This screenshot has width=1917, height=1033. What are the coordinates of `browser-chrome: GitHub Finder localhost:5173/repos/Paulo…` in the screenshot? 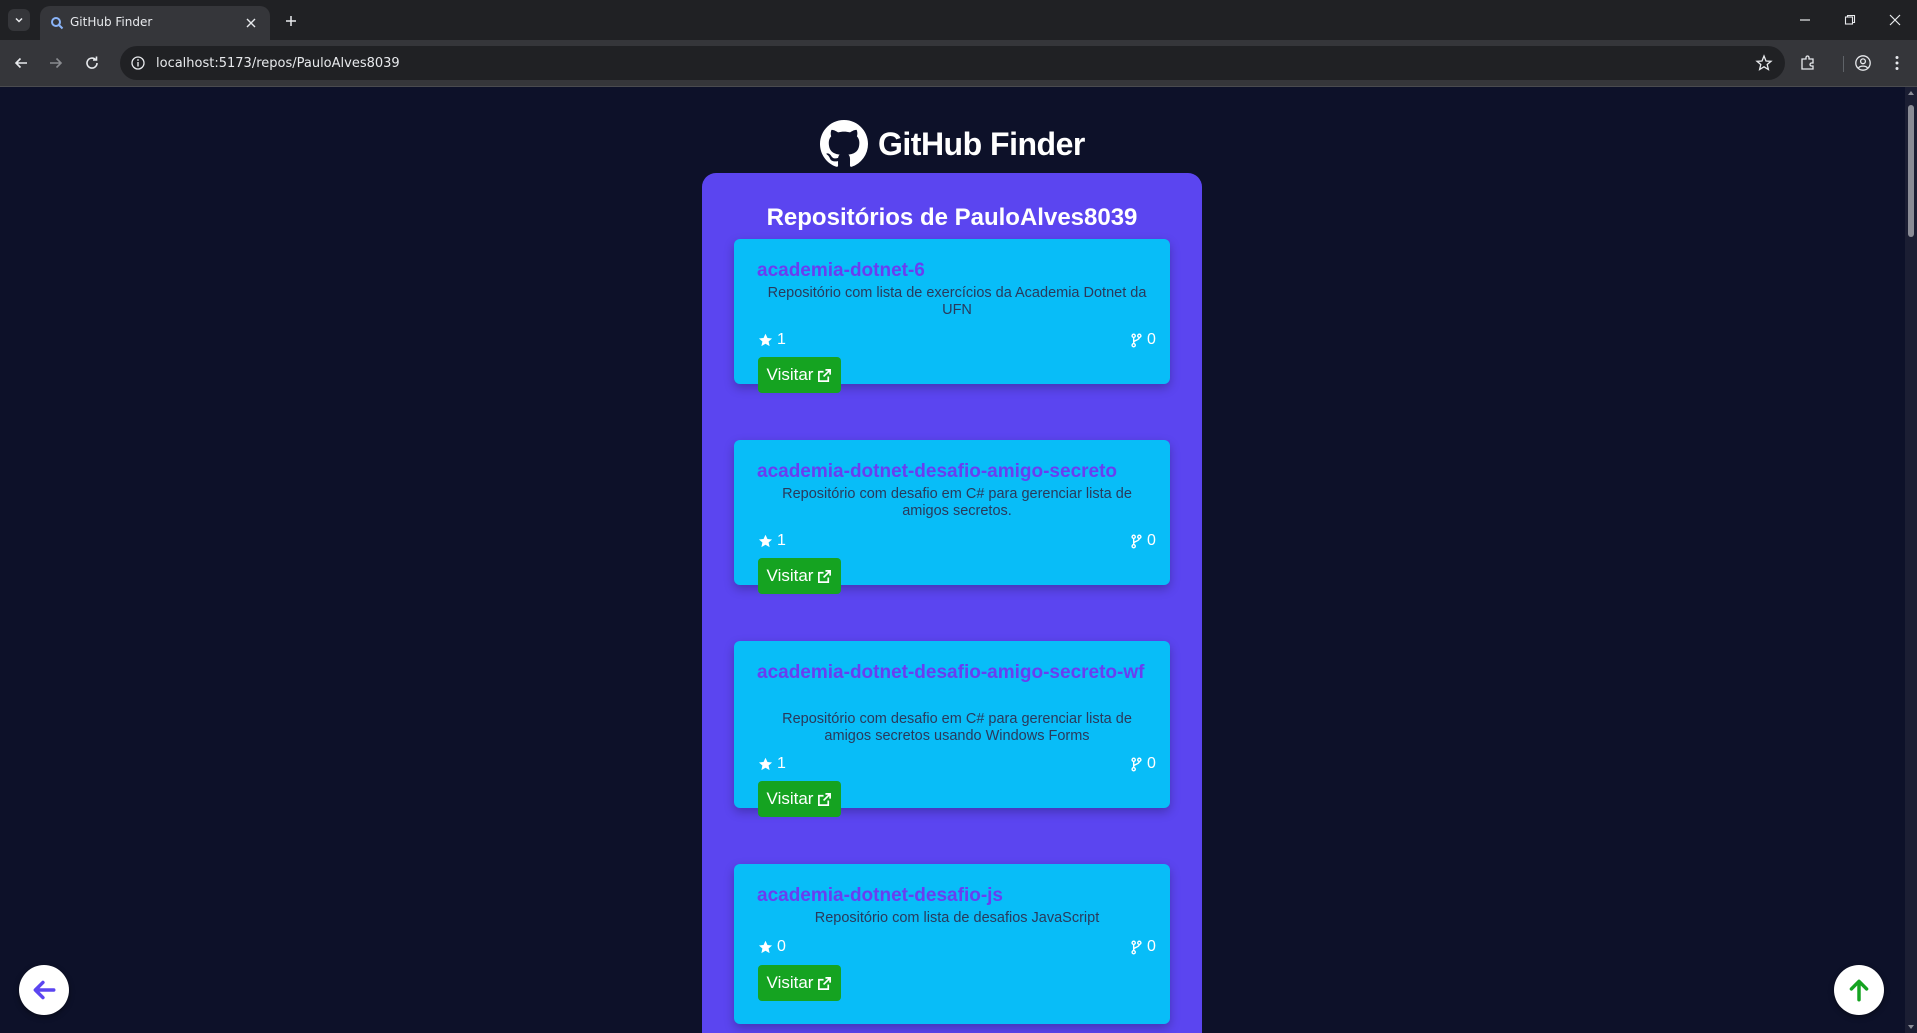 It's located at (958, 43).